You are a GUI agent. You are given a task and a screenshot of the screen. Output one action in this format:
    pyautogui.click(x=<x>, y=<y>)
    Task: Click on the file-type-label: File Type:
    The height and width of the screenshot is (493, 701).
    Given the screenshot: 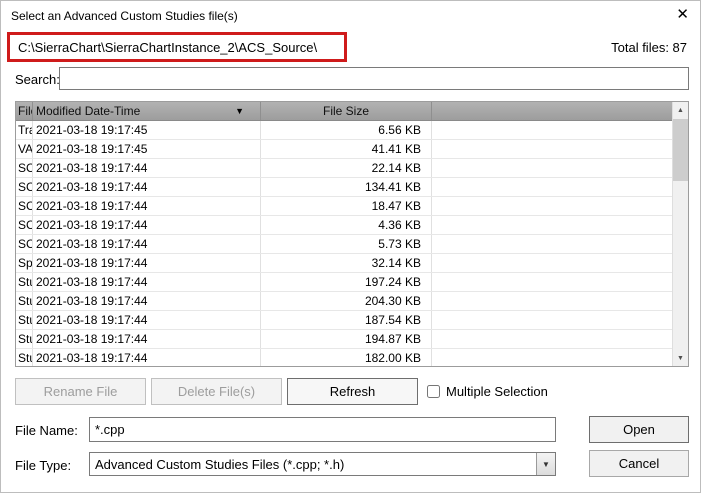 What is the action you would take?
    pyautogui.click(x=43, y=465)
    